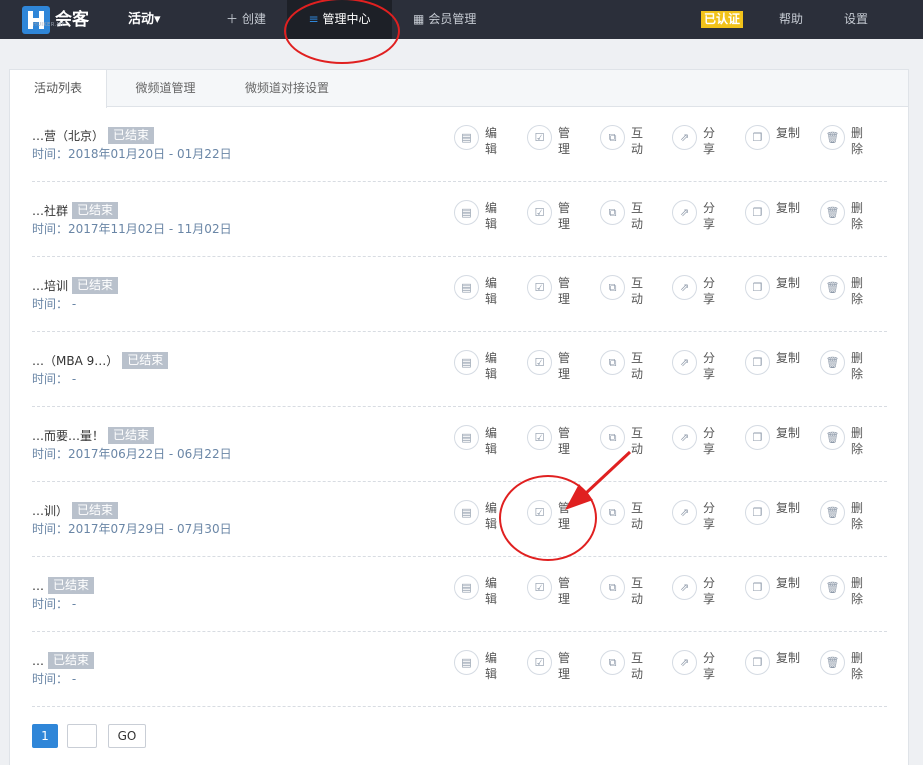 The height and width of the screenshot is (765, 923). Describe the element at coordinates (637, 591) in the screenshot. I see `interact-label: 互动` at that location.